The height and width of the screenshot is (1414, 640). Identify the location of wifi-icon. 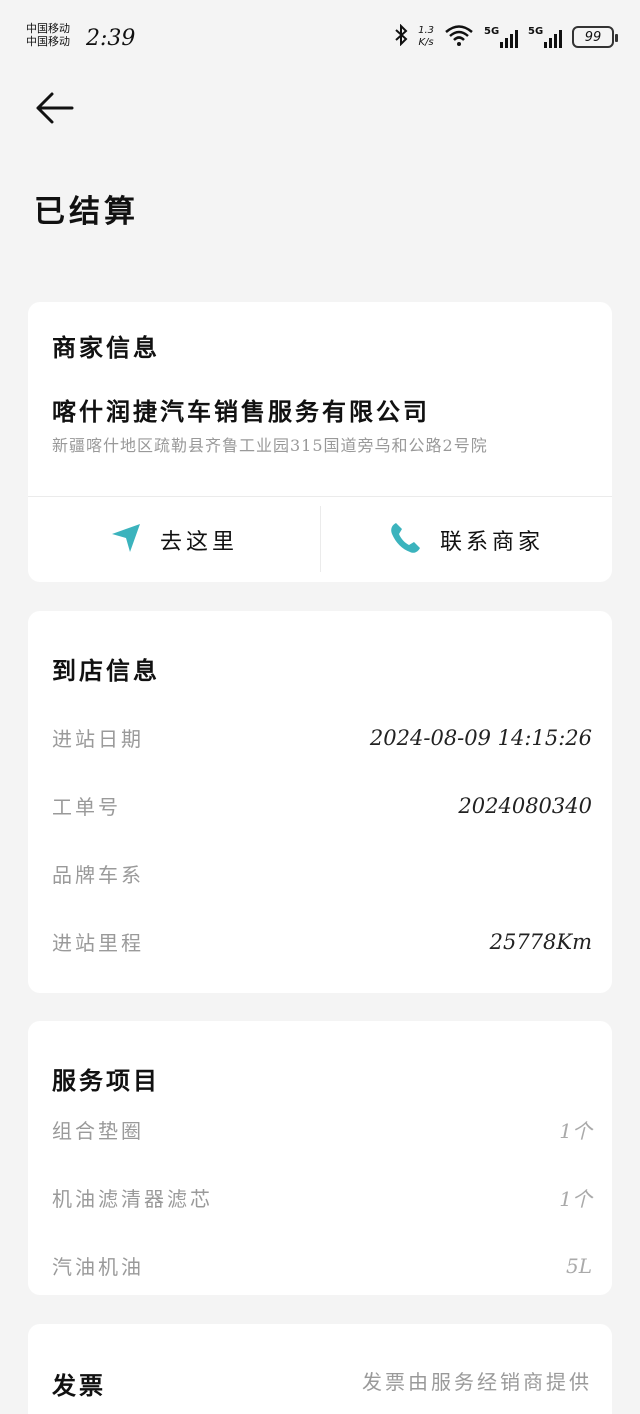
(459, 37).